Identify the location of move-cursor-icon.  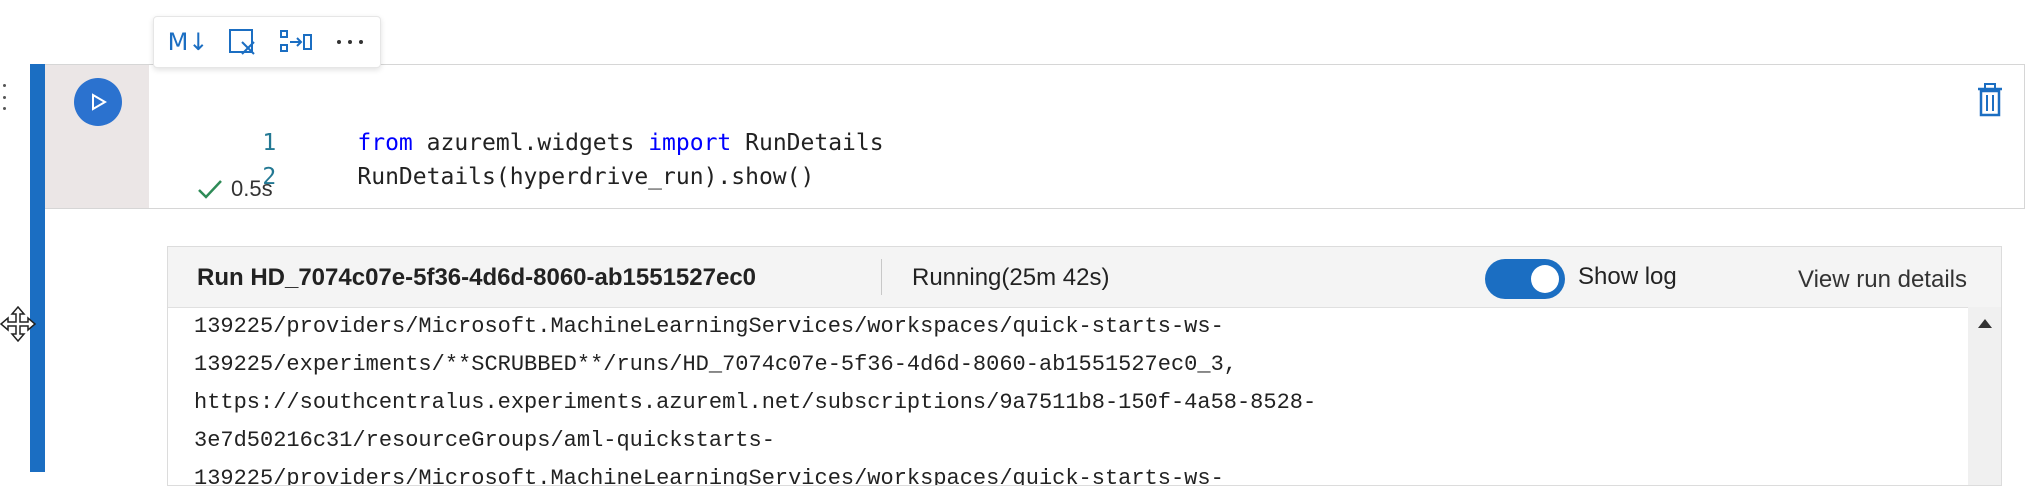
(18, 324).